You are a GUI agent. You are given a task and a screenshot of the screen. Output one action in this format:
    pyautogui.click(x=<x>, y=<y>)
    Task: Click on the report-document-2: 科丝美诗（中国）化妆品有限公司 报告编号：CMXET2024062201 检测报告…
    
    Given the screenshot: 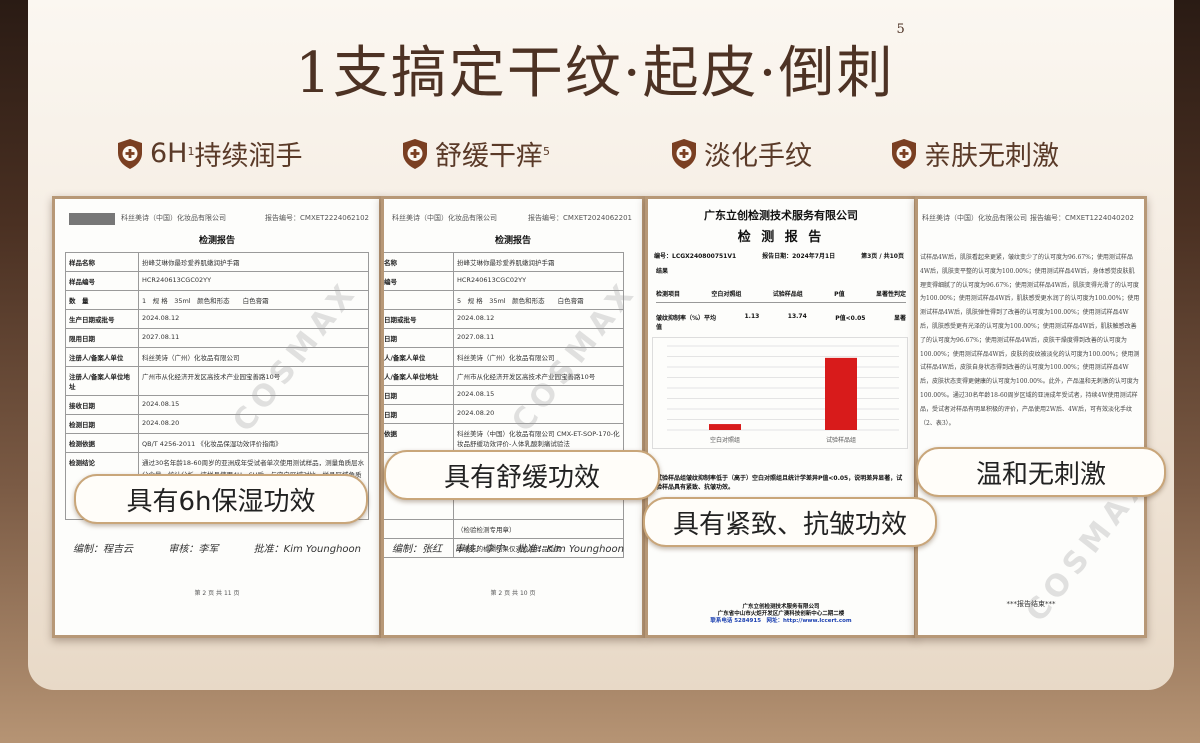 What is the action you would take?
    pyautogui.click(x=513, y=417)
    